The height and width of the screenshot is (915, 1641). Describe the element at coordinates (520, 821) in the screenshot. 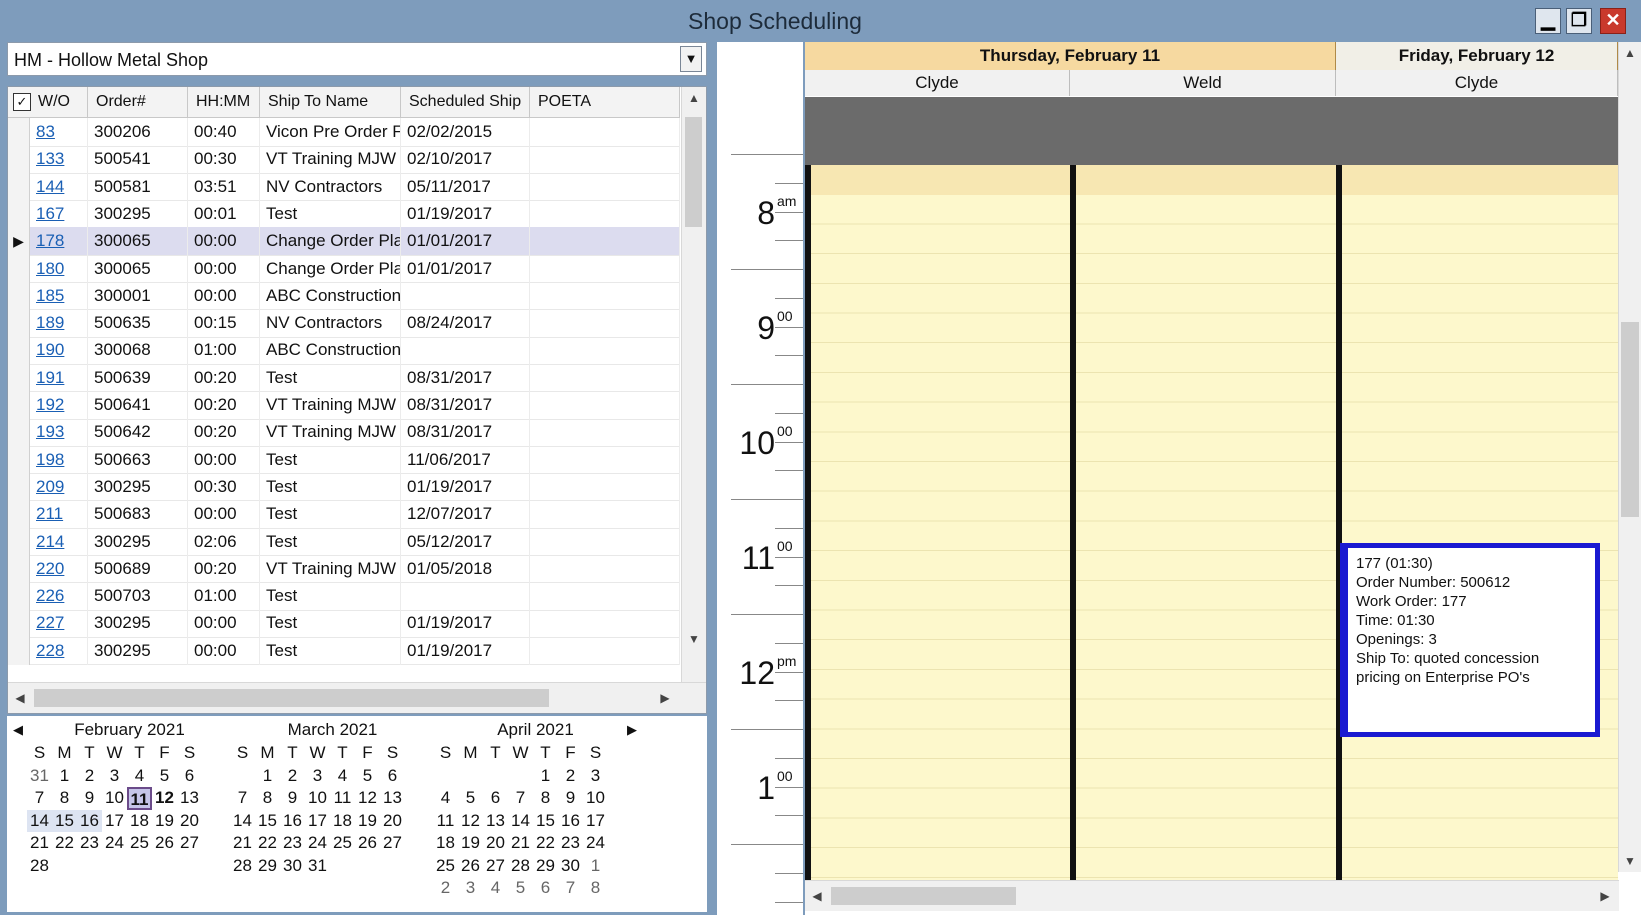

I see `calendar-day: 14` at that location.